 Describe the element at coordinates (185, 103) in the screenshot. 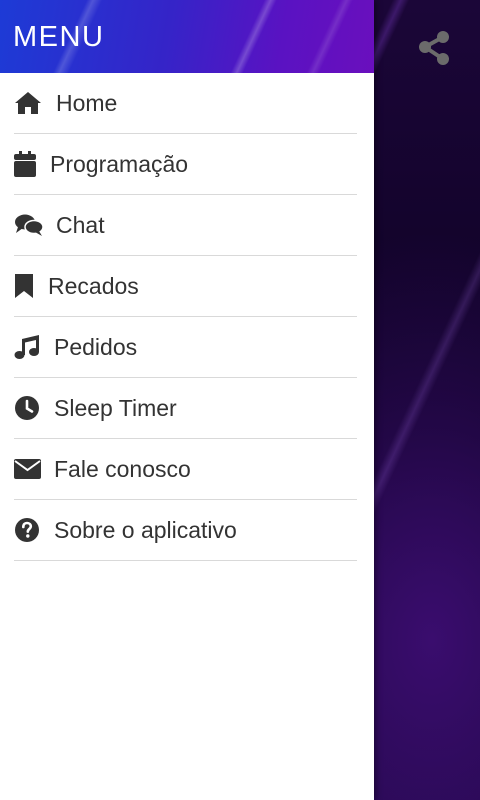

I see `menu-item-home: Home` at that location.